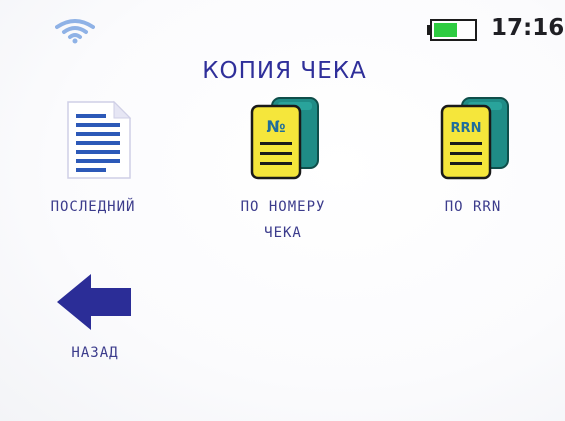 The height and width of the screenshot is (421, 565). Describe the element at coordinates (283, 233) in the screenshot. I see `menu-item-label-line2: ЧЕКА` at that location.